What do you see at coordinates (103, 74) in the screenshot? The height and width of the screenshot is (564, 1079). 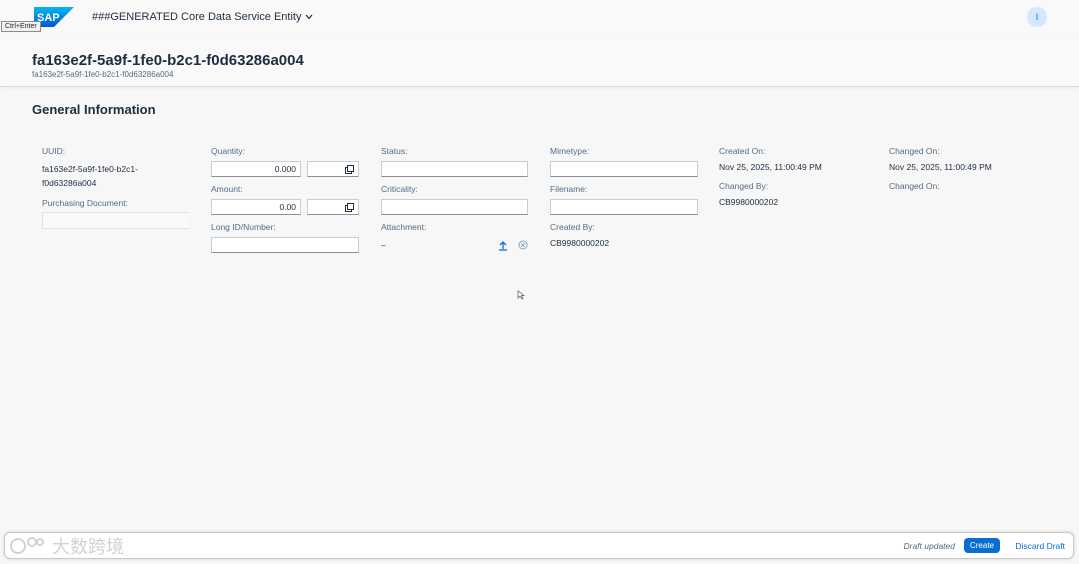 I see `object-subtitle: fa163e2f-5a9f-1fe0-b2c1-f0d63286a004` at bounding box center [103, 74].